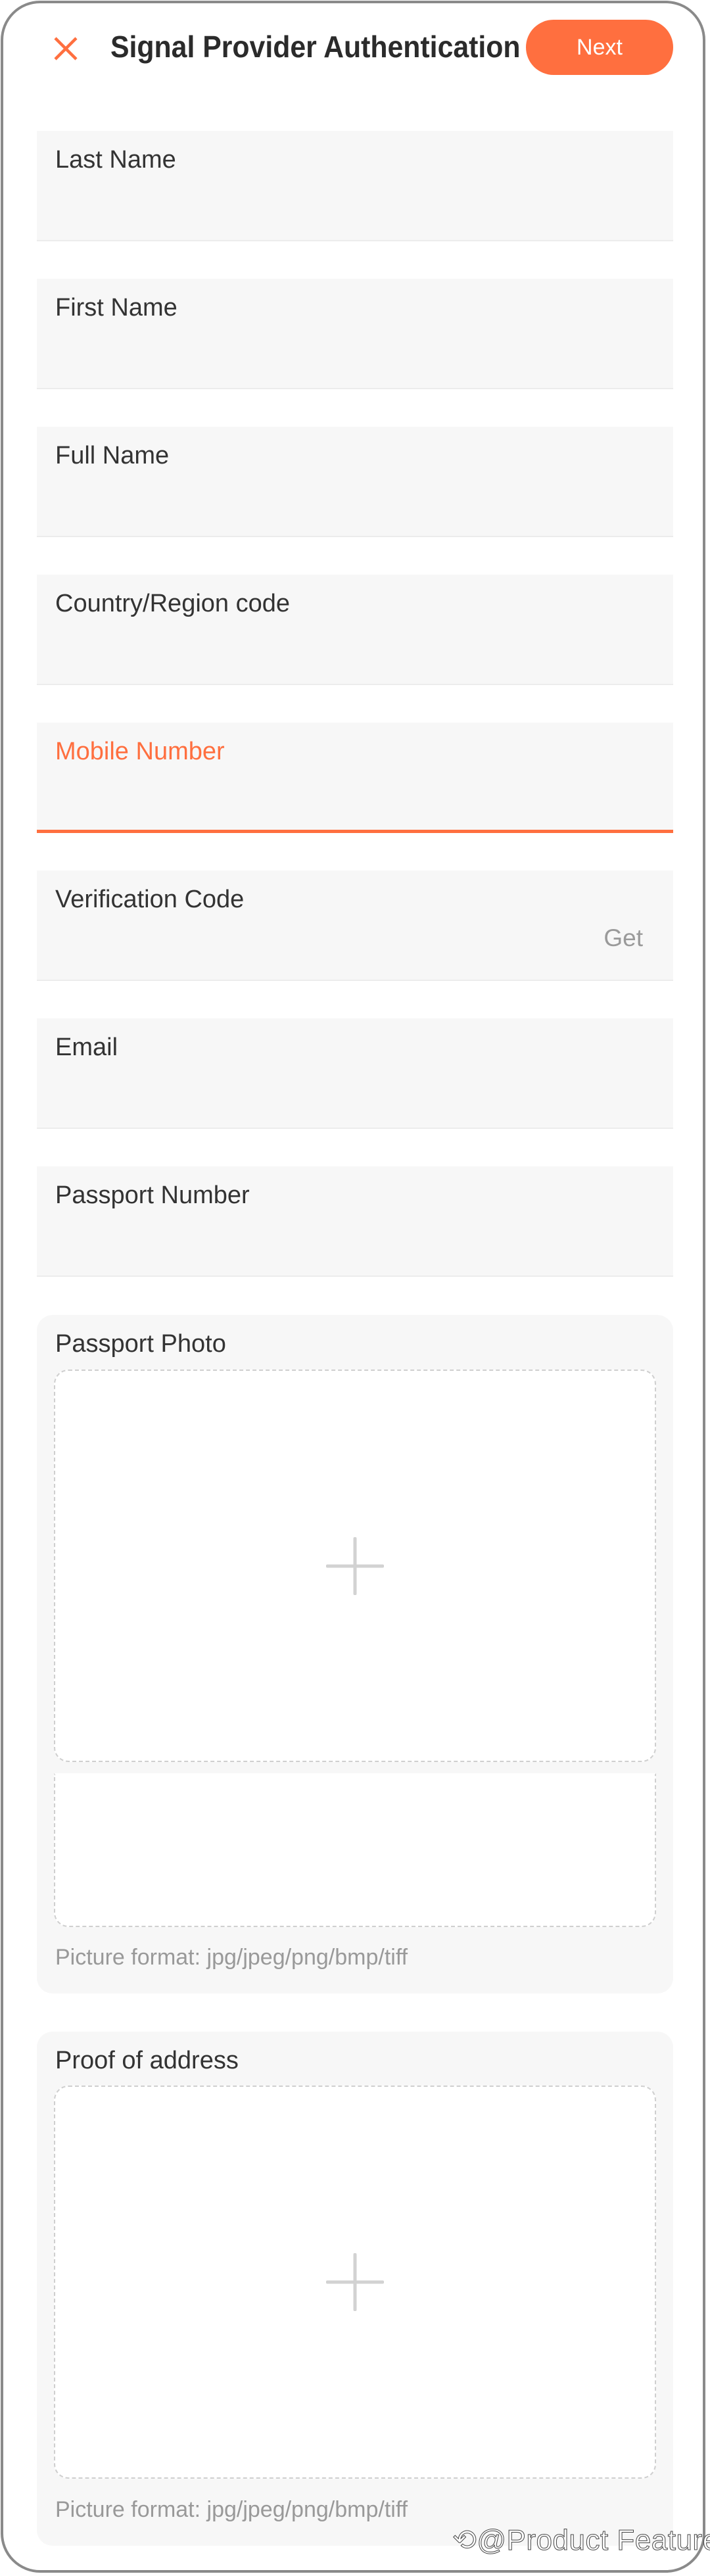 The height and width of the screenshot is (2576, 710). I want to click on field-label: Verification Code, so click(150, 900).